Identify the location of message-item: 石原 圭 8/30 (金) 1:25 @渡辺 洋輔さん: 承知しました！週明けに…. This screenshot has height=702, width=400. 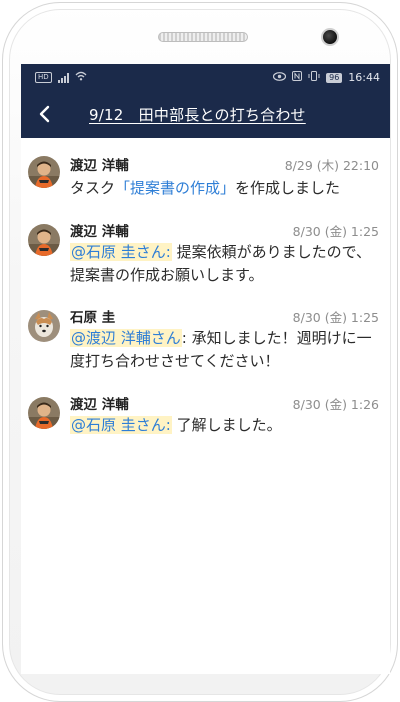
(205, 346).